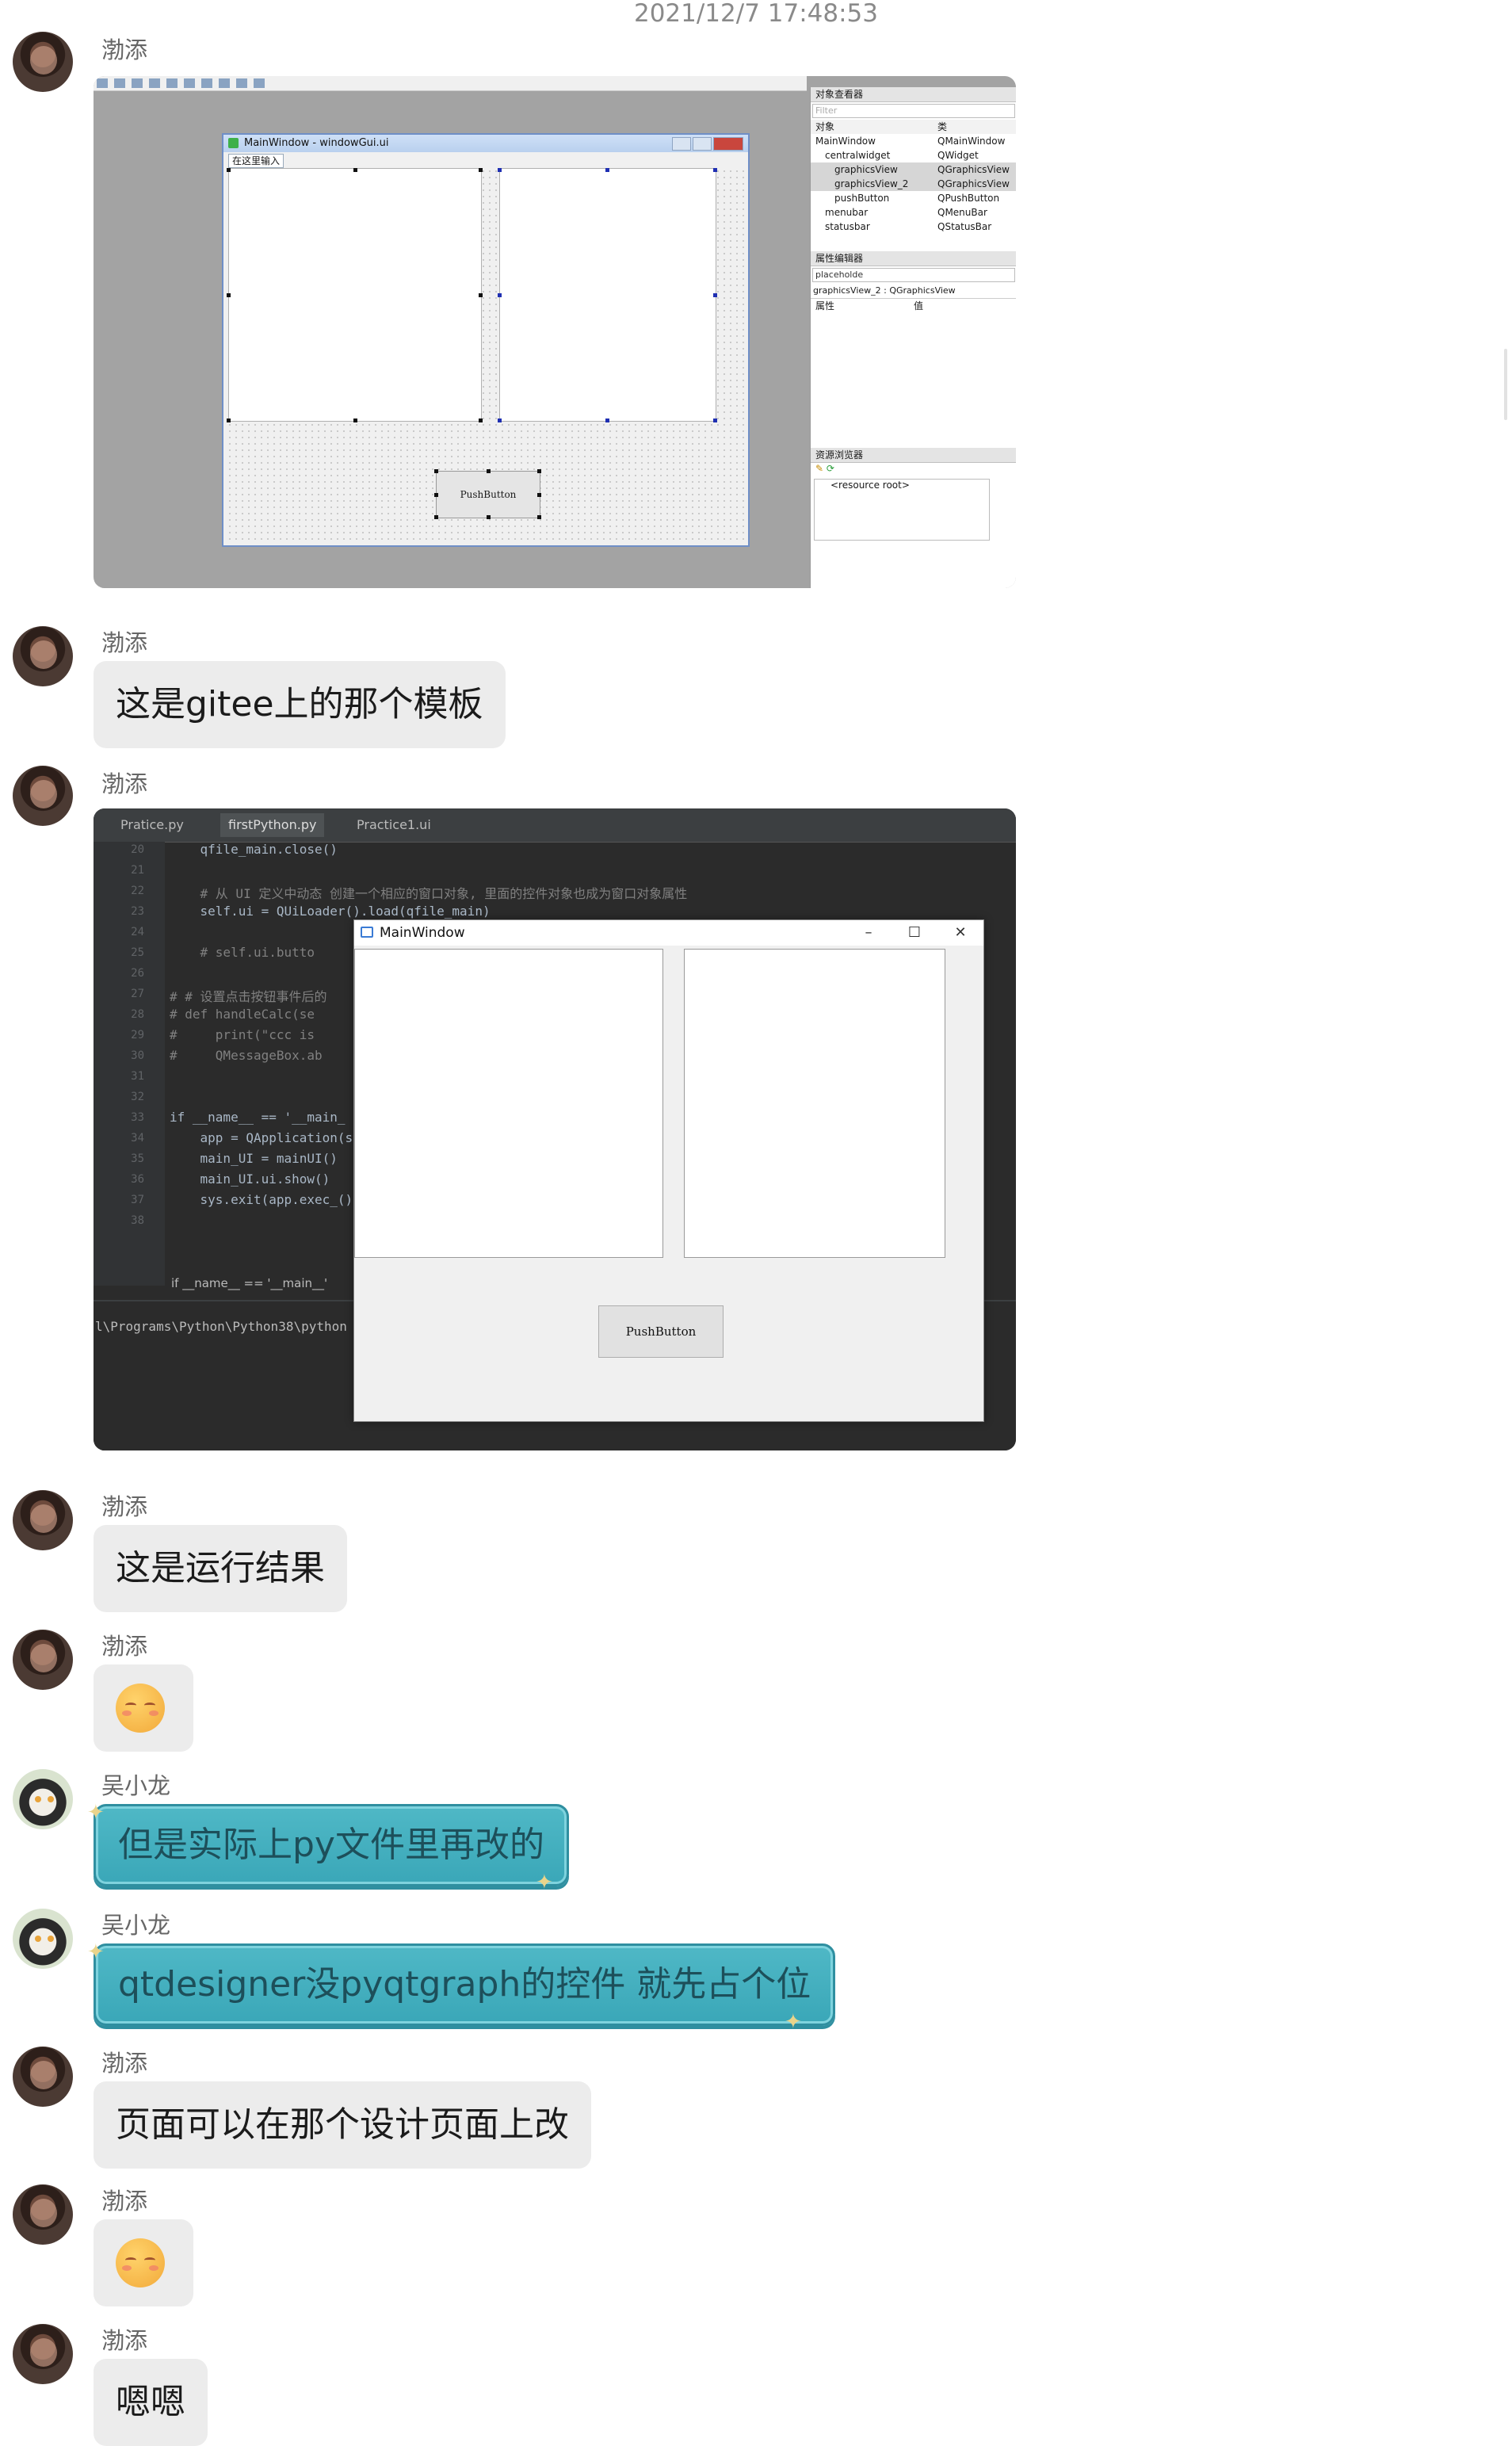  I want to click on line-number: 26, so click(137, 974).